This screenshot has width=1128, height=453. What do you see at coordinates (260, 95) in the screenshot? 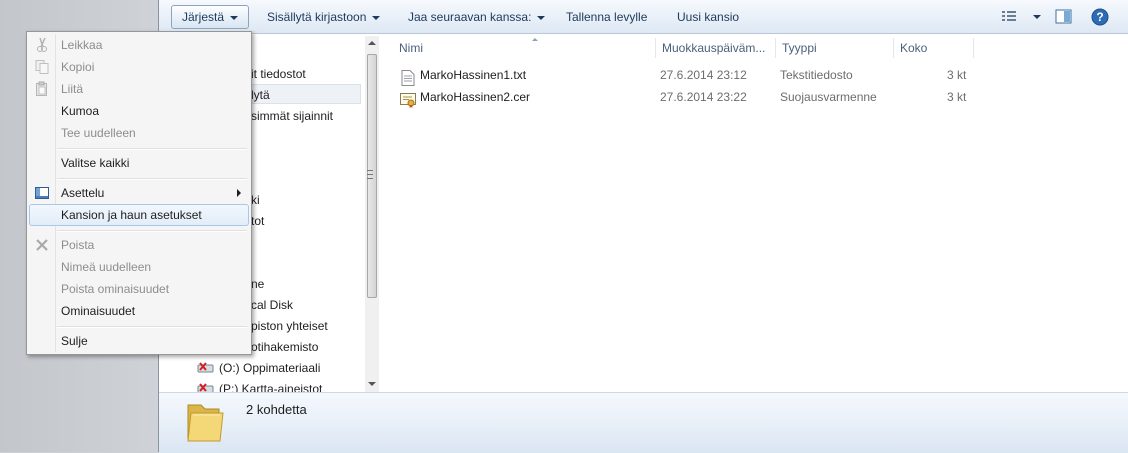
I see `nav-item: lytä` at bounding box center [260, 95].